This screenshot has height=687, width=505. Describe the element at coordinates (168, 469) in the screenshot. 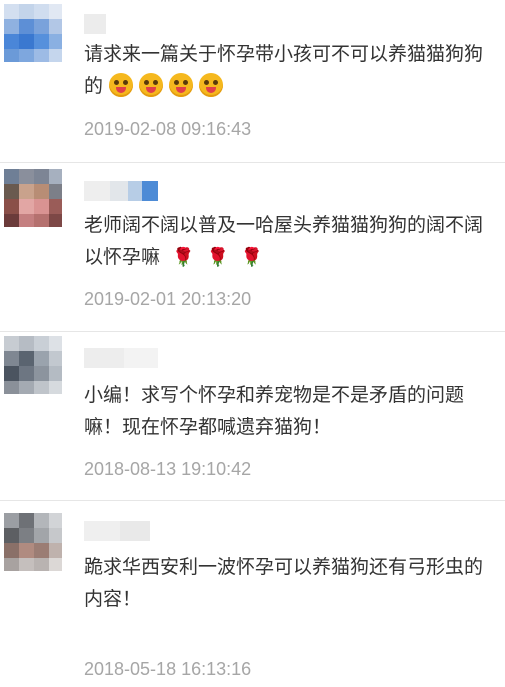

I see `comment-timestamp: 2018-08-13 19:10:42` at that location.